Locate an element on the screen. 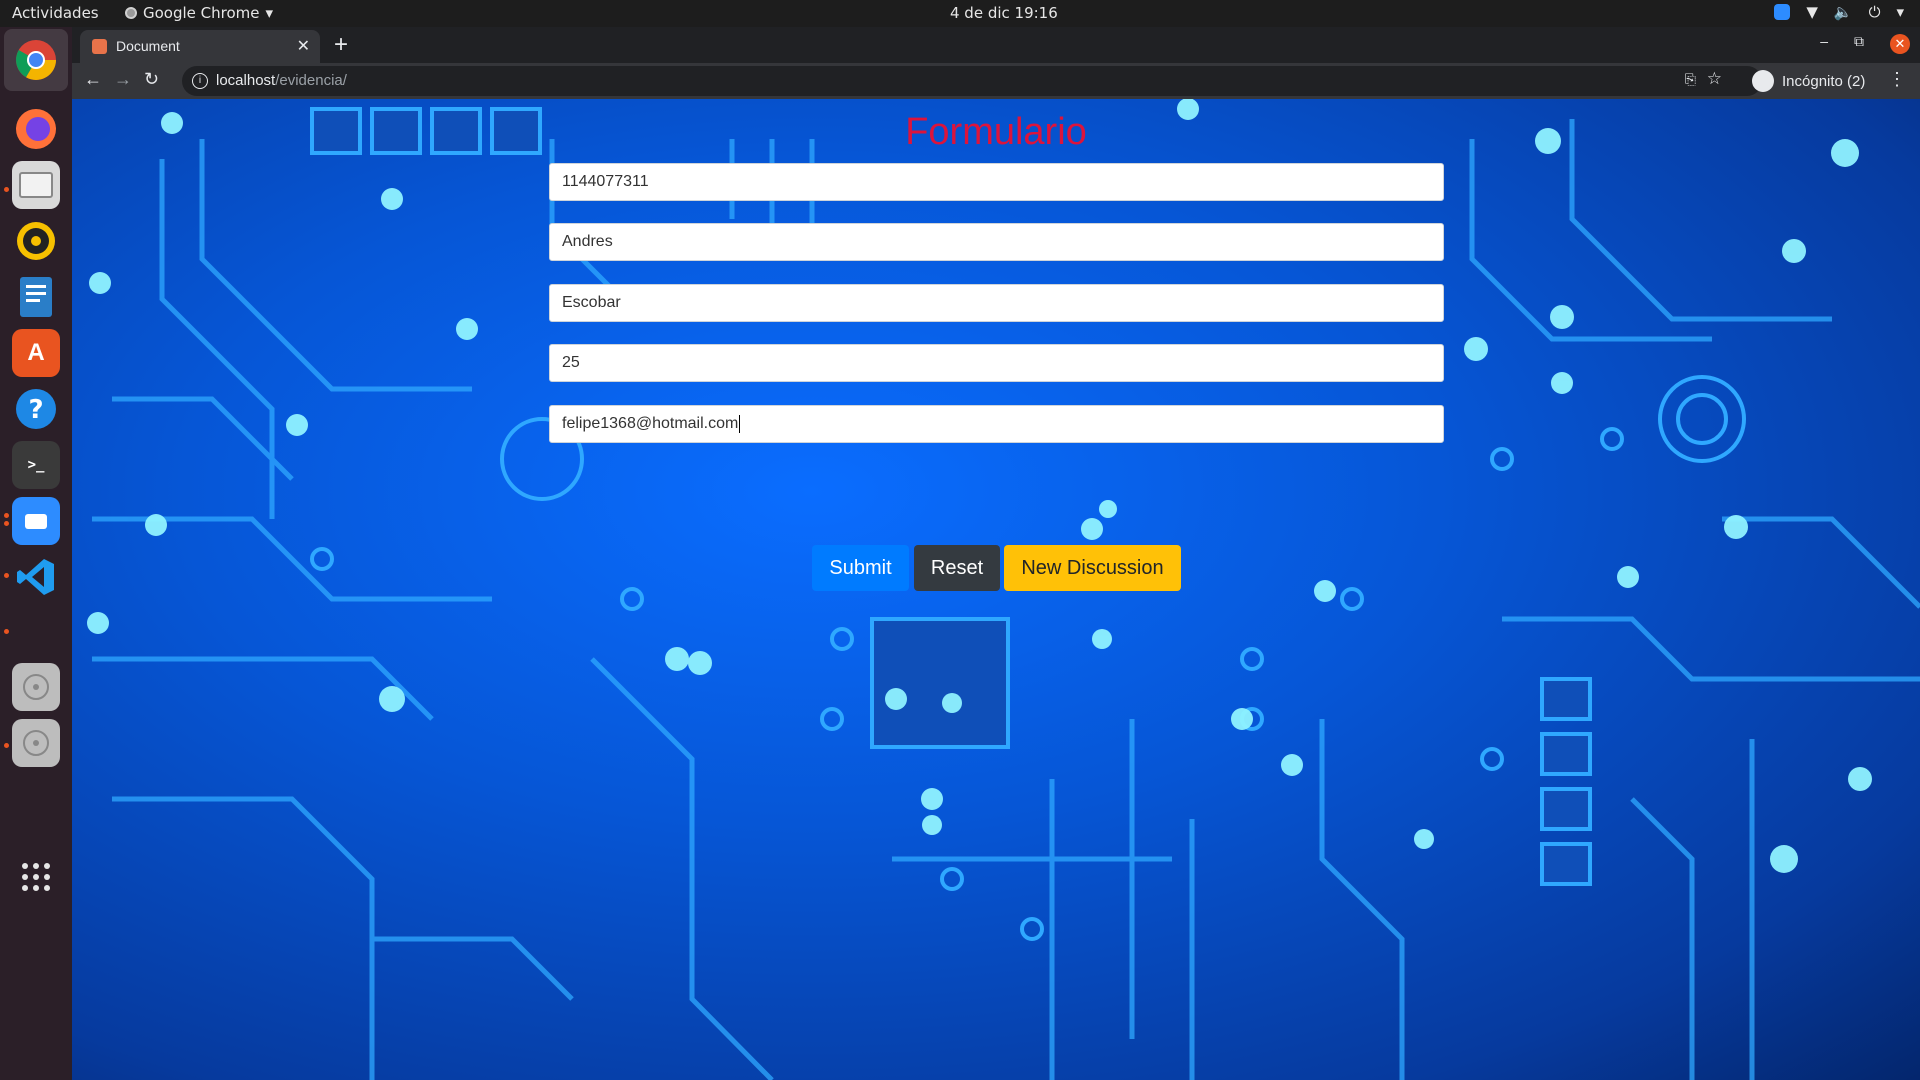 This screenshot has height=1080, width=1920. forward-icon: → is located at coordinates (123, 79).